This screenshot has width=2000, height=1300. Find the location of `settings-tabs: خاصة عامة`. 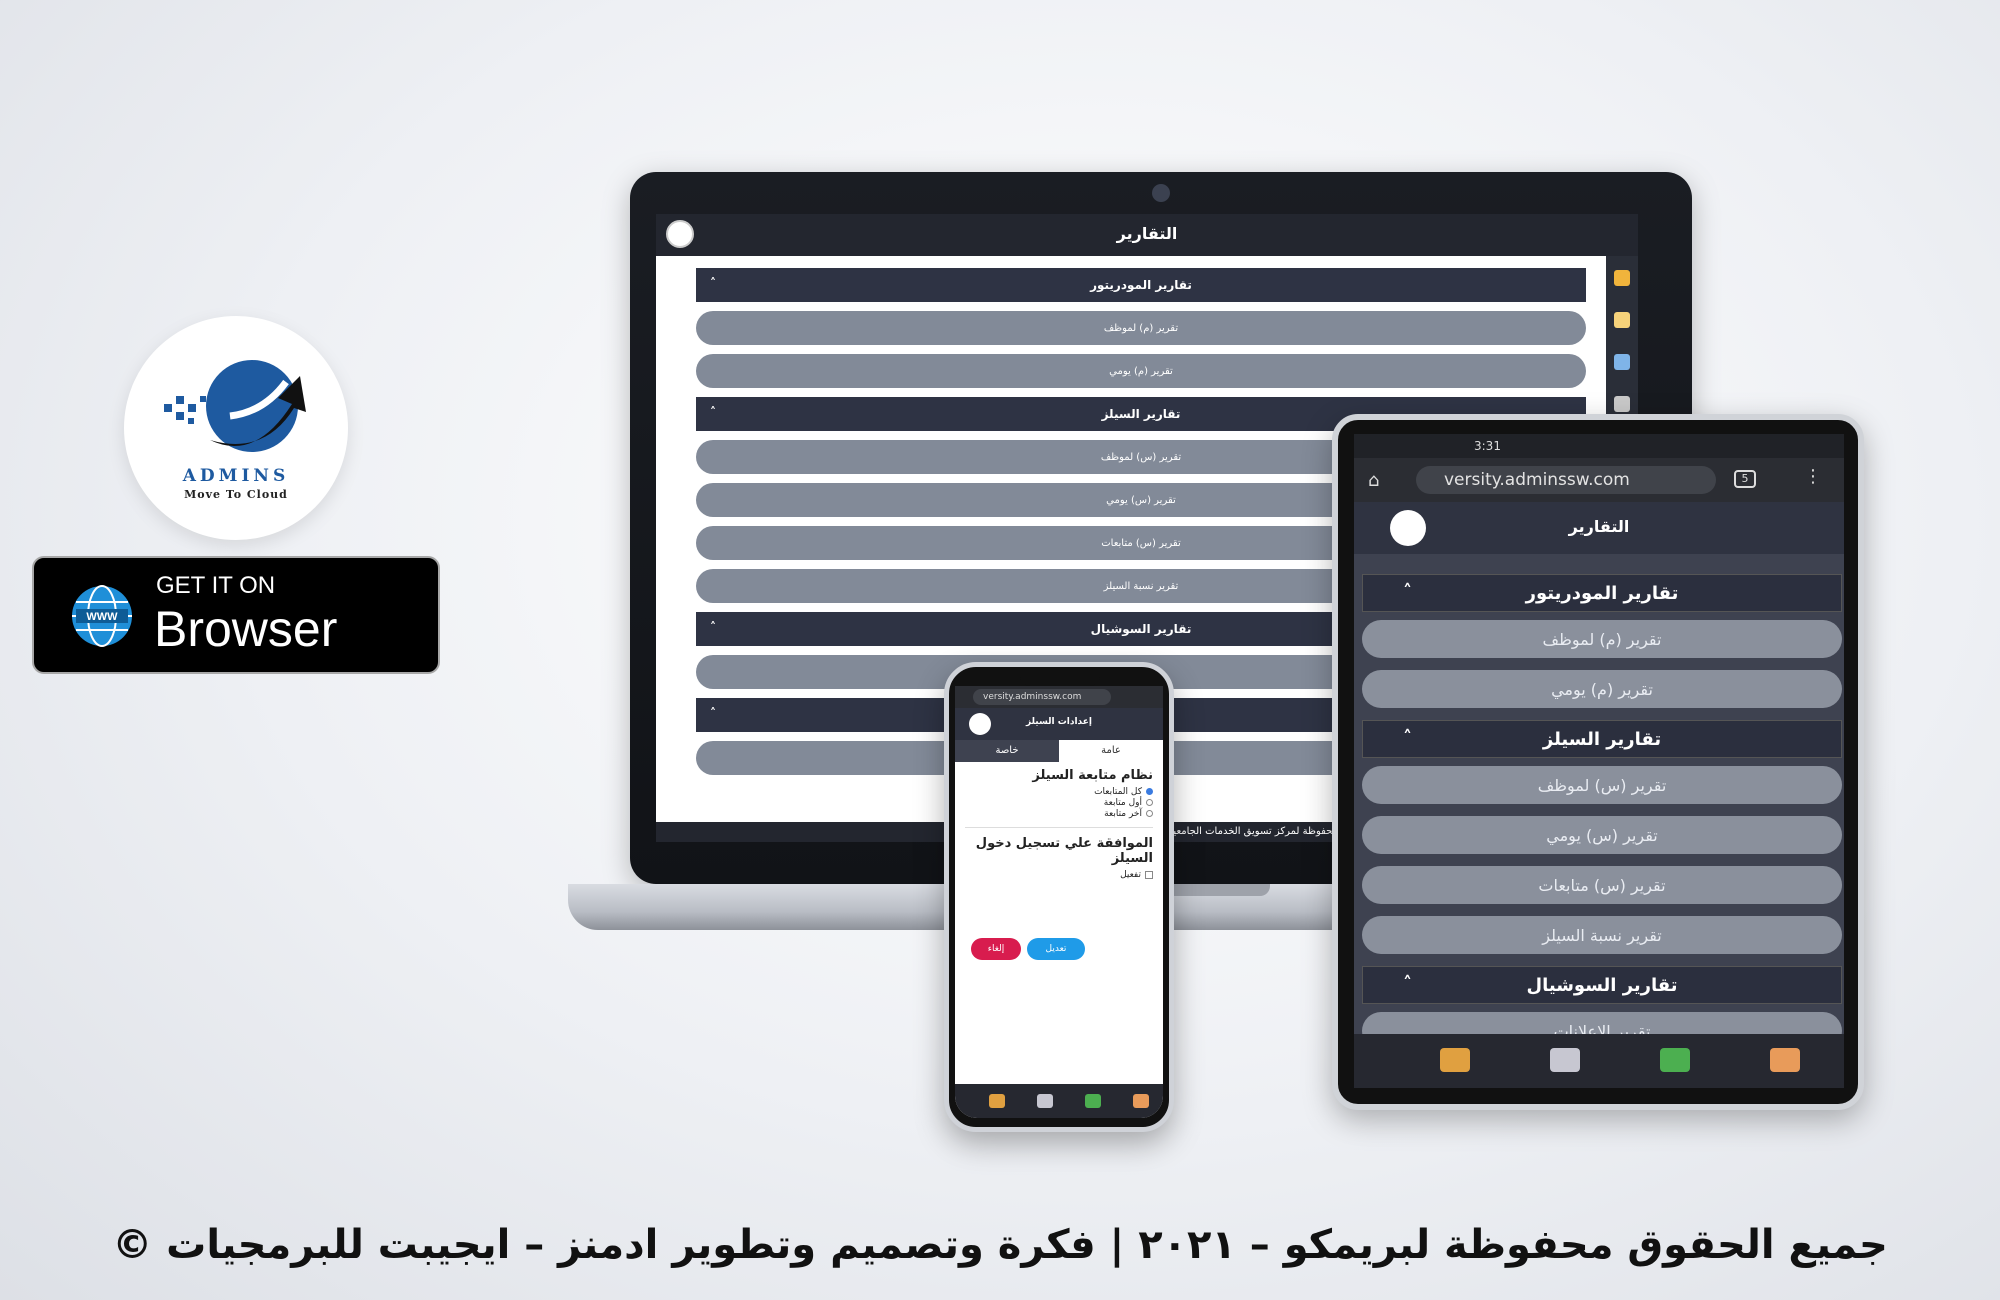

settings-tabs: خاصة عامة is located at coordinates (1059, 751).